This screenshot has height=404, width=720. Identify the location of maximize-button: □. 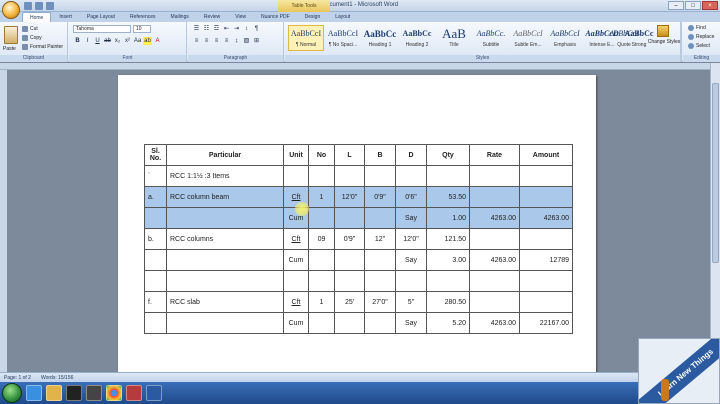
(693, 5).